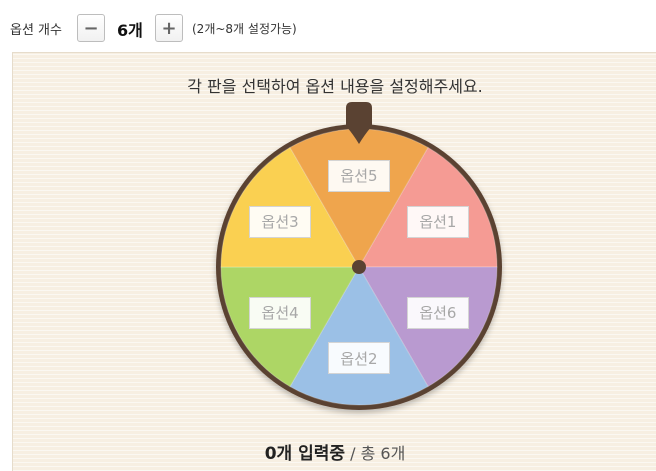 The width and height of the screenshot is (656, 471). Describe the element at coordinates (244, 29) in the screenshot. I see `range-hint: (2개~8개 설정가능)` at that location.